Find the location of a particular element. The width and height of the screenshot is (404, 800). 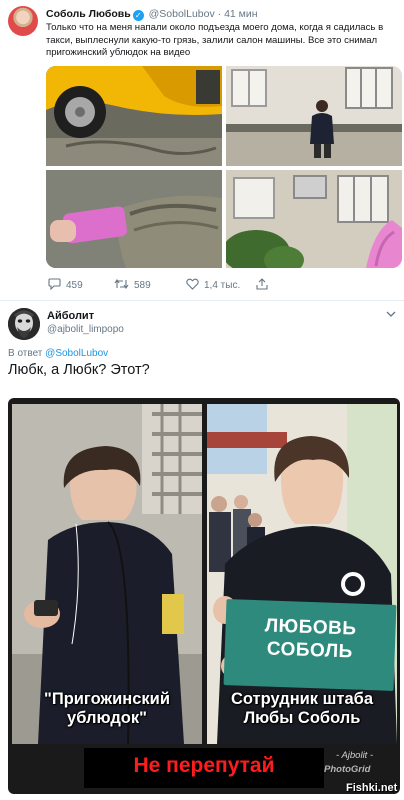

like-action: 1,4 тыс. is located at coordinates (213, 285).